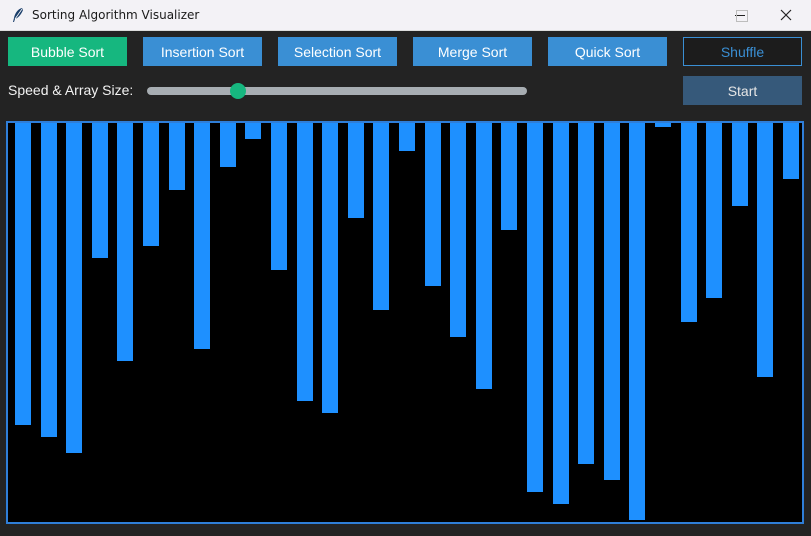 Image resolution: width=811 pixels, height=536 pixels. Describe the element at coordinates (116, 15) in the screenshot. I see `window-title: Sorting Algorithm Visualizer` at that location.